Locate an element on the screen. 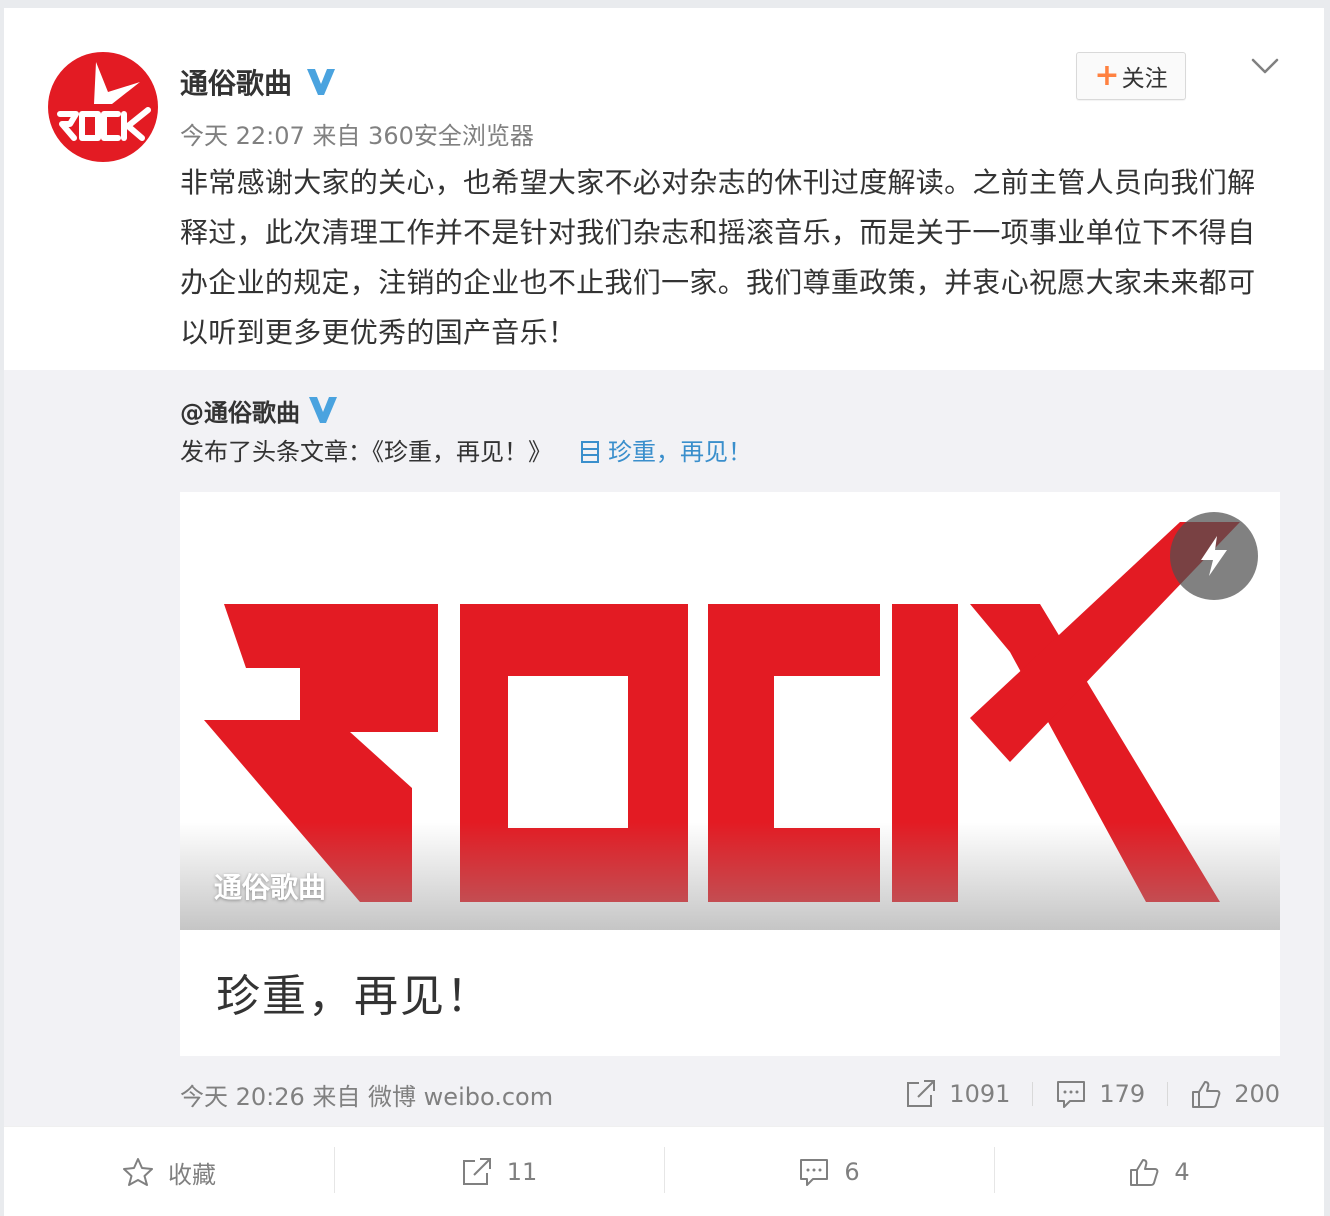 Image resolution: width=1330 pixels, height=1216 pixels. original-like-count: 200 is located at coordinates (1257, 1094).